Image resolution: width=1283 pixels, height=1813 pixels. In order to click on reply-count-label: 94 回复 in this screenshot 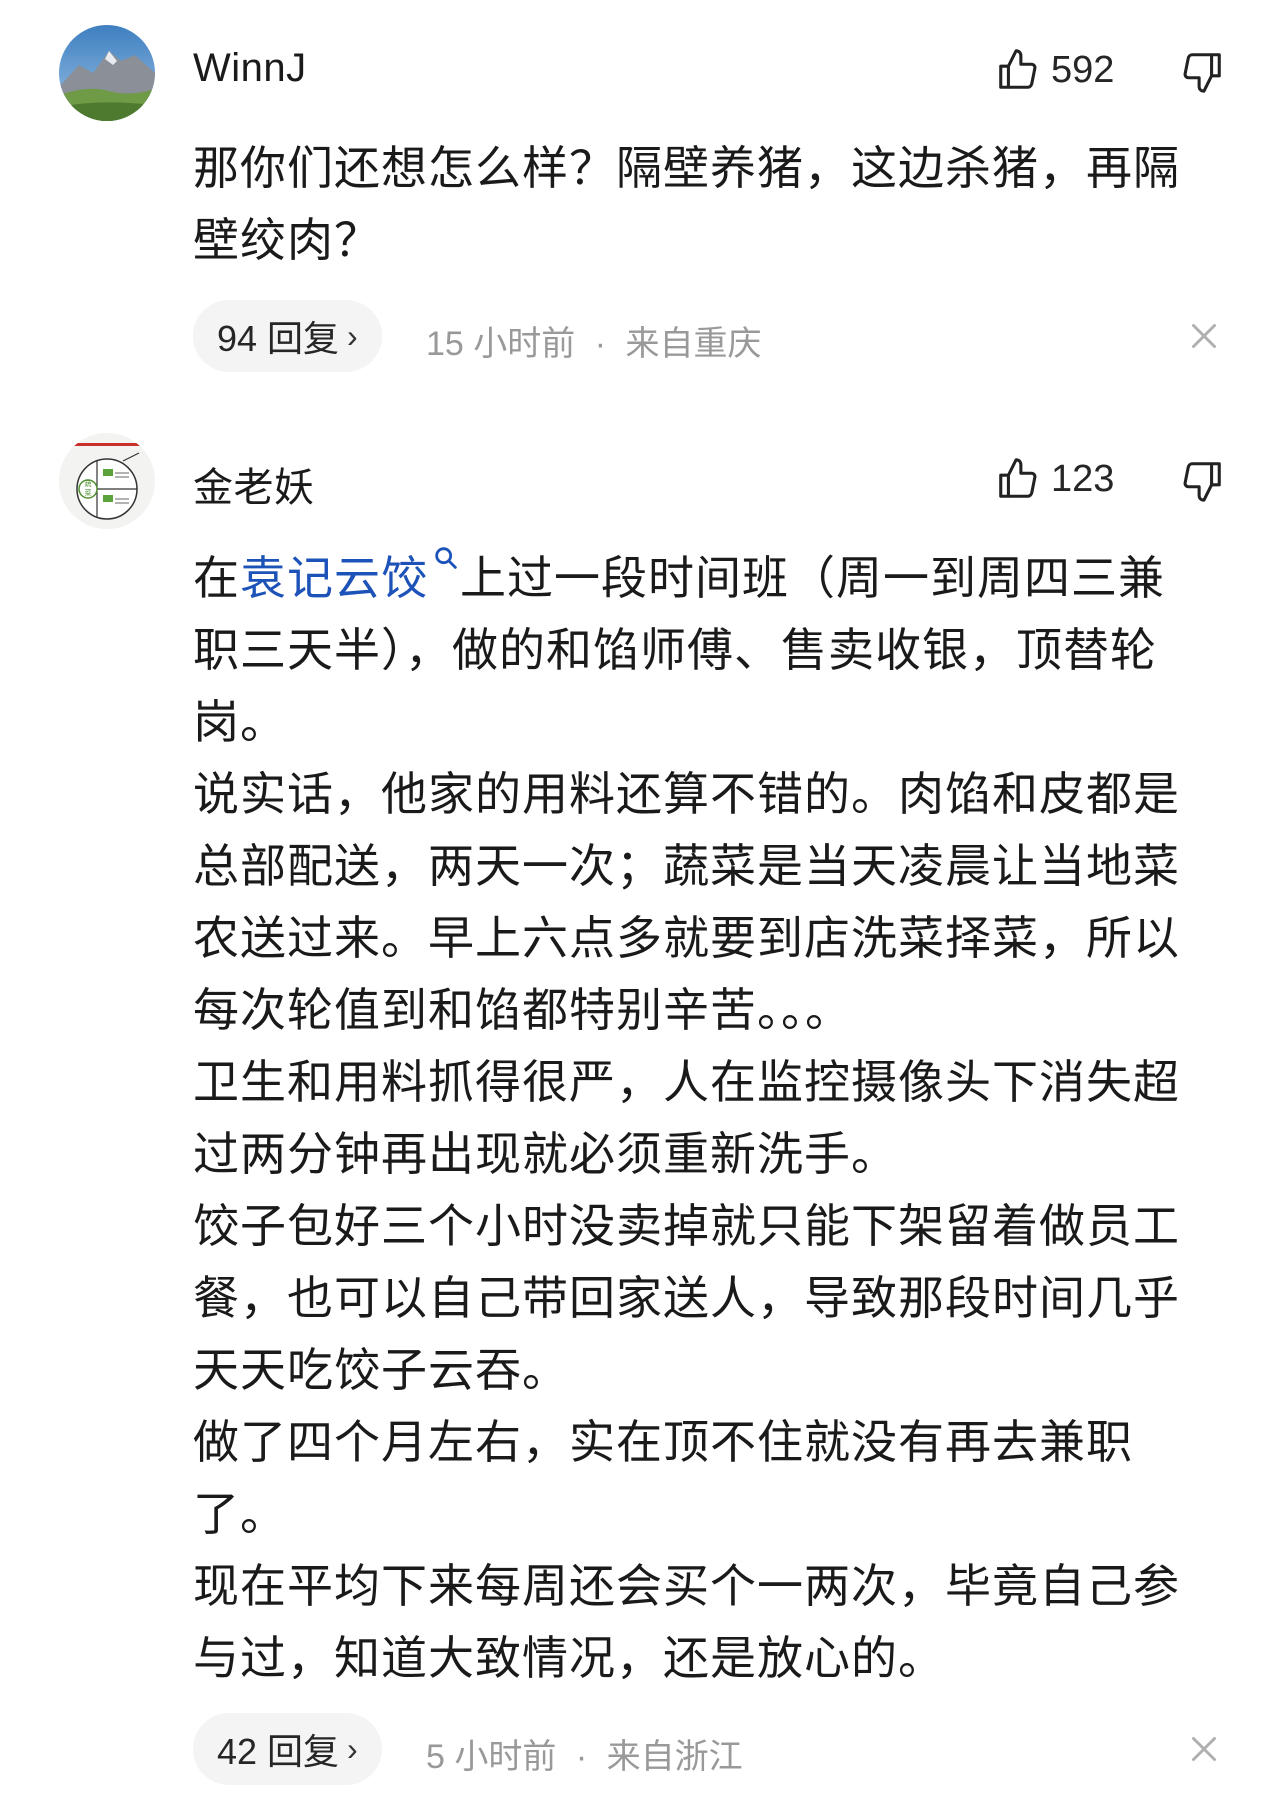, I will do `click(278, 338)`.